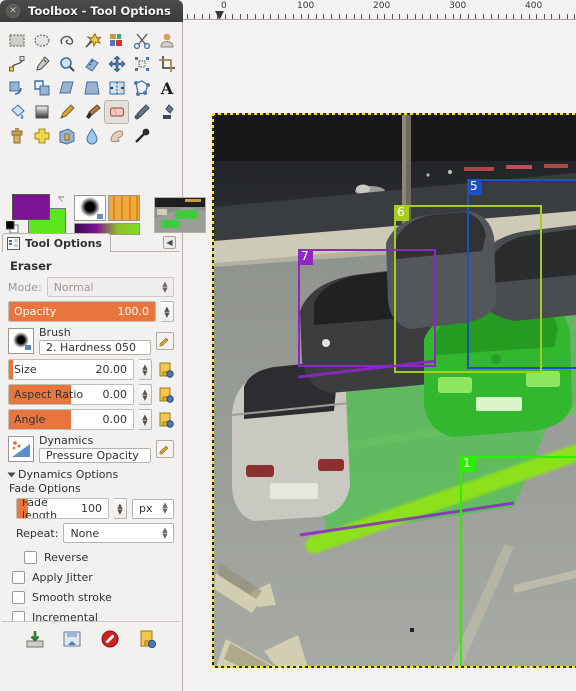  Describe the element at coordinates (110, 639) in the screenshot. I see `delete-icon` at that location.